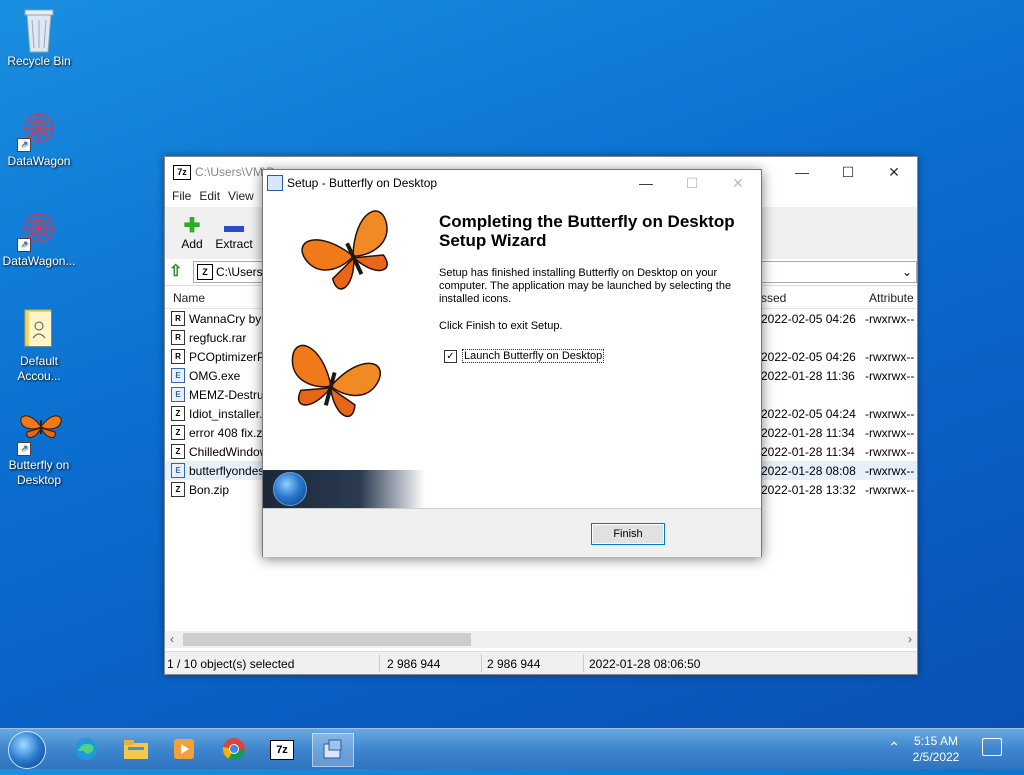 The height and width of the screenshot is (775, 1024). I want to click on scrollbar-thumb, so click(327, 639).